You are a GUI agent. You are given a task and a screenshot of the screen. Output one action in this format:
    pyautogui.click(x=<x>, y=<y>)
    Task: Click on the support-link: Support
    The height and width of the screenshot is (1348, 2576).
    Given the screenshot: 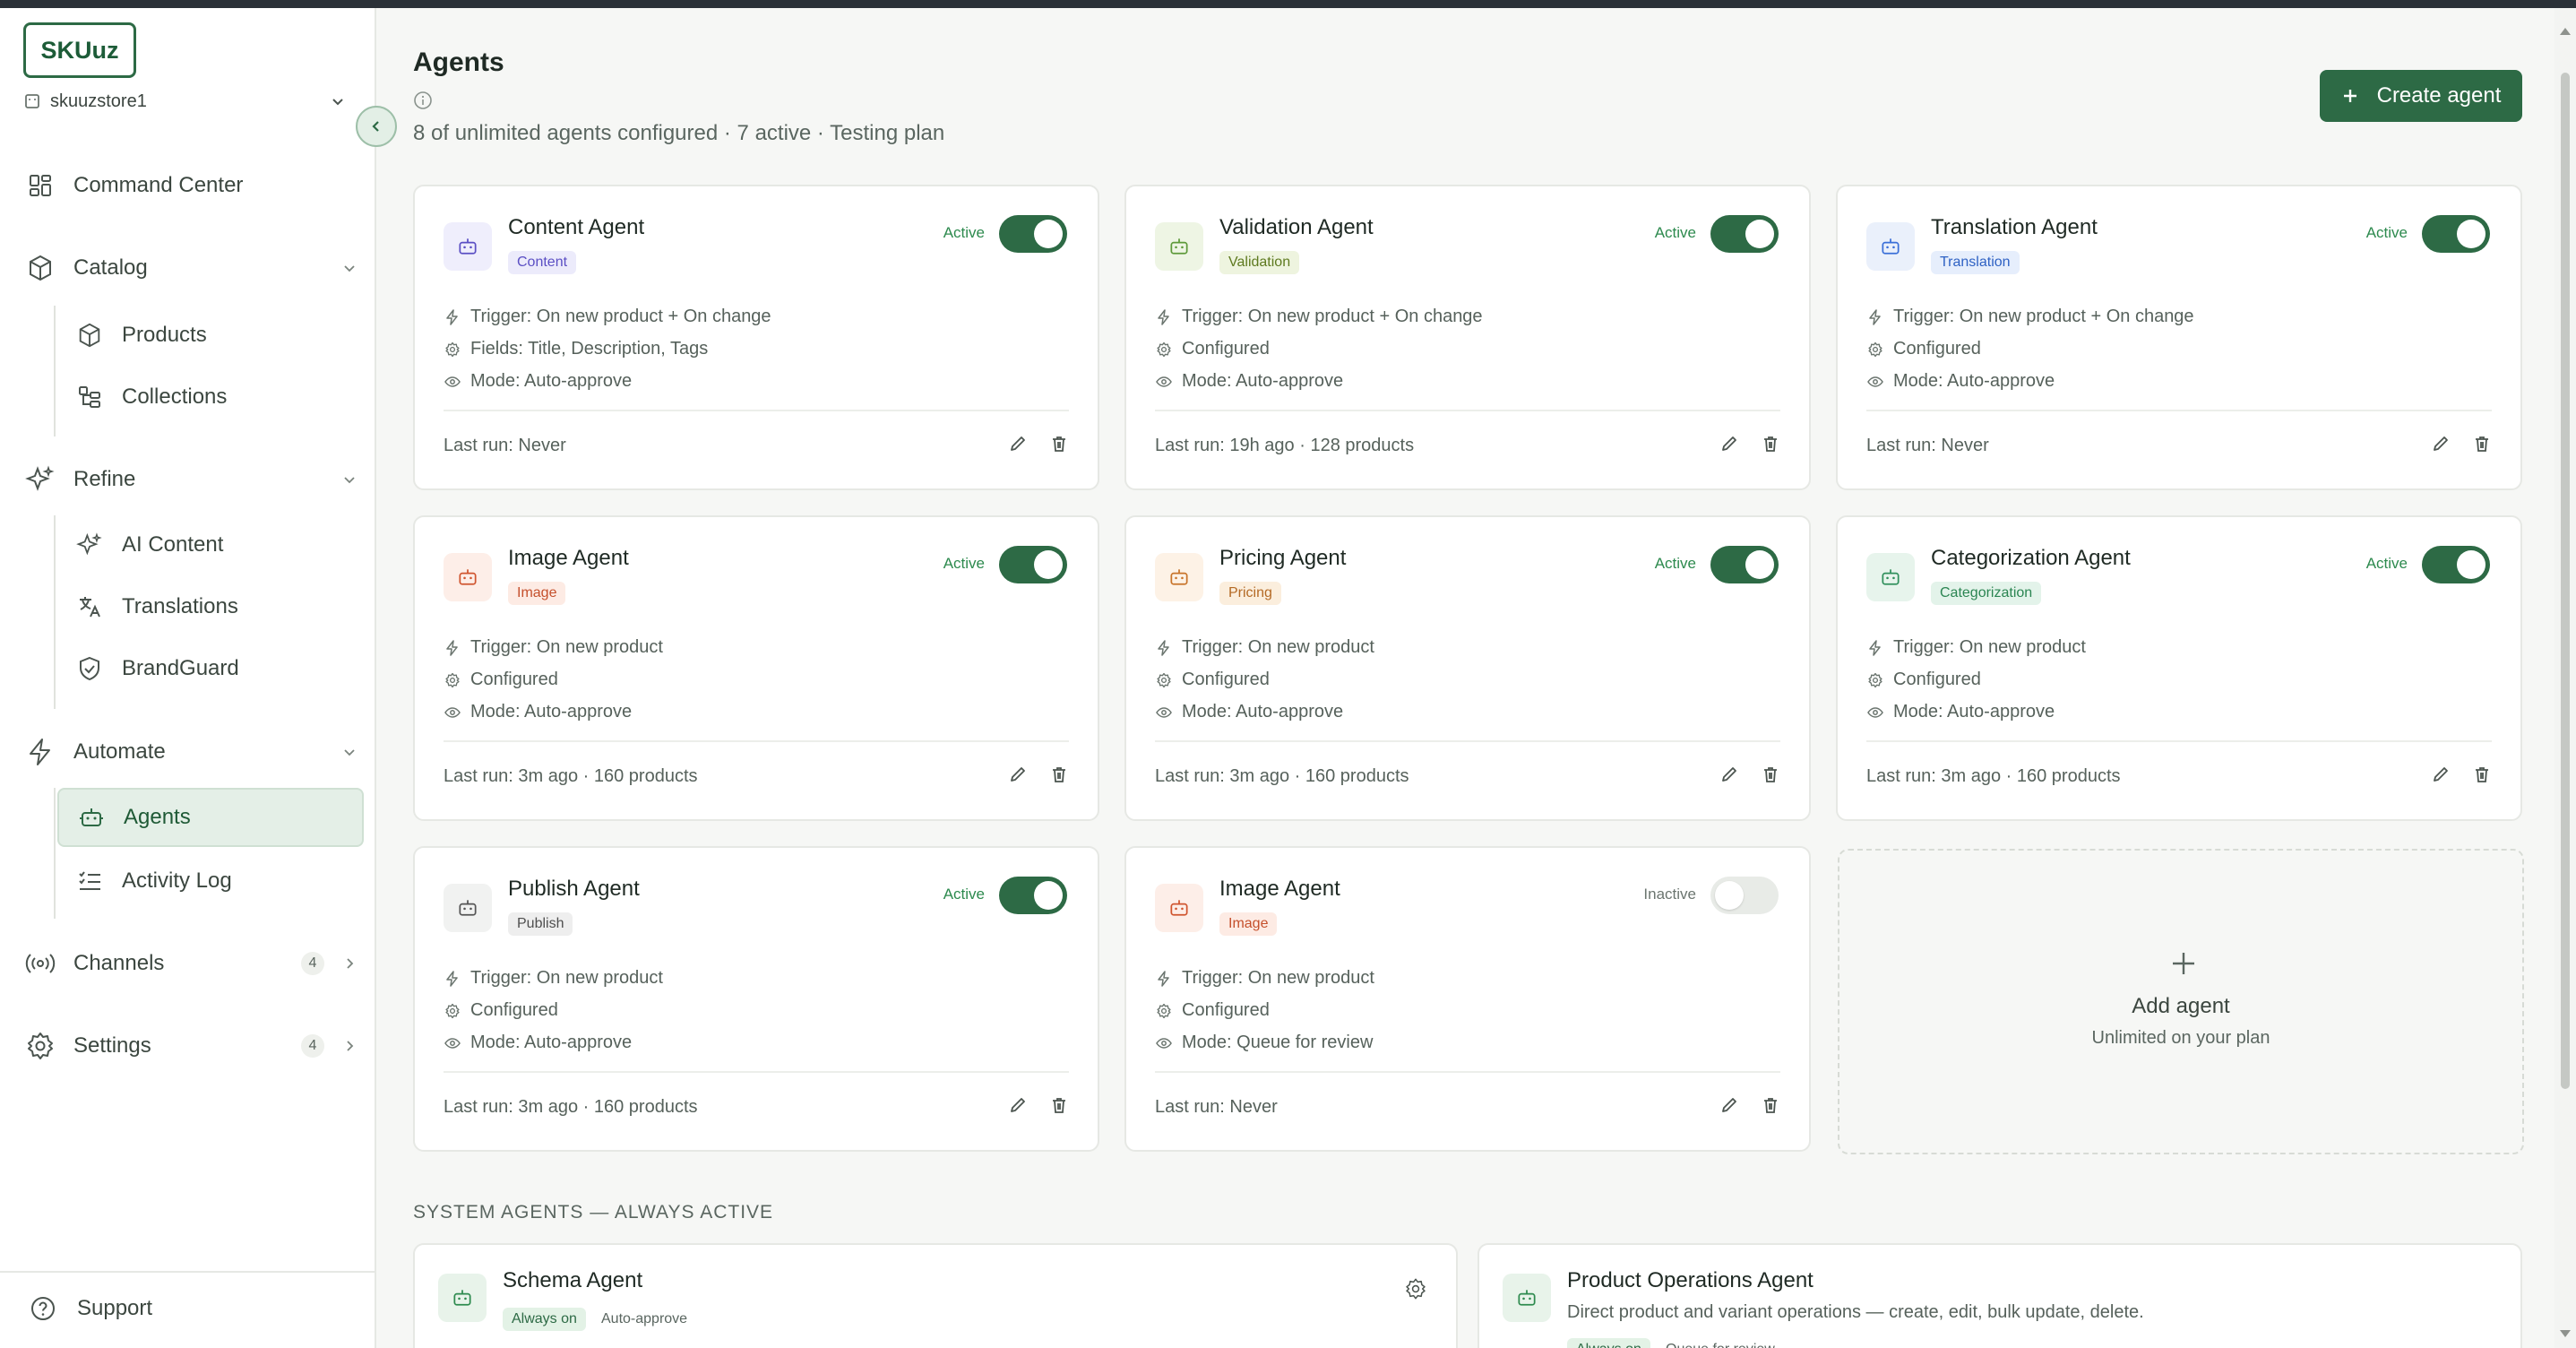 What is the action you would take?
    pyautogui.click(x=91, y=1309)
    